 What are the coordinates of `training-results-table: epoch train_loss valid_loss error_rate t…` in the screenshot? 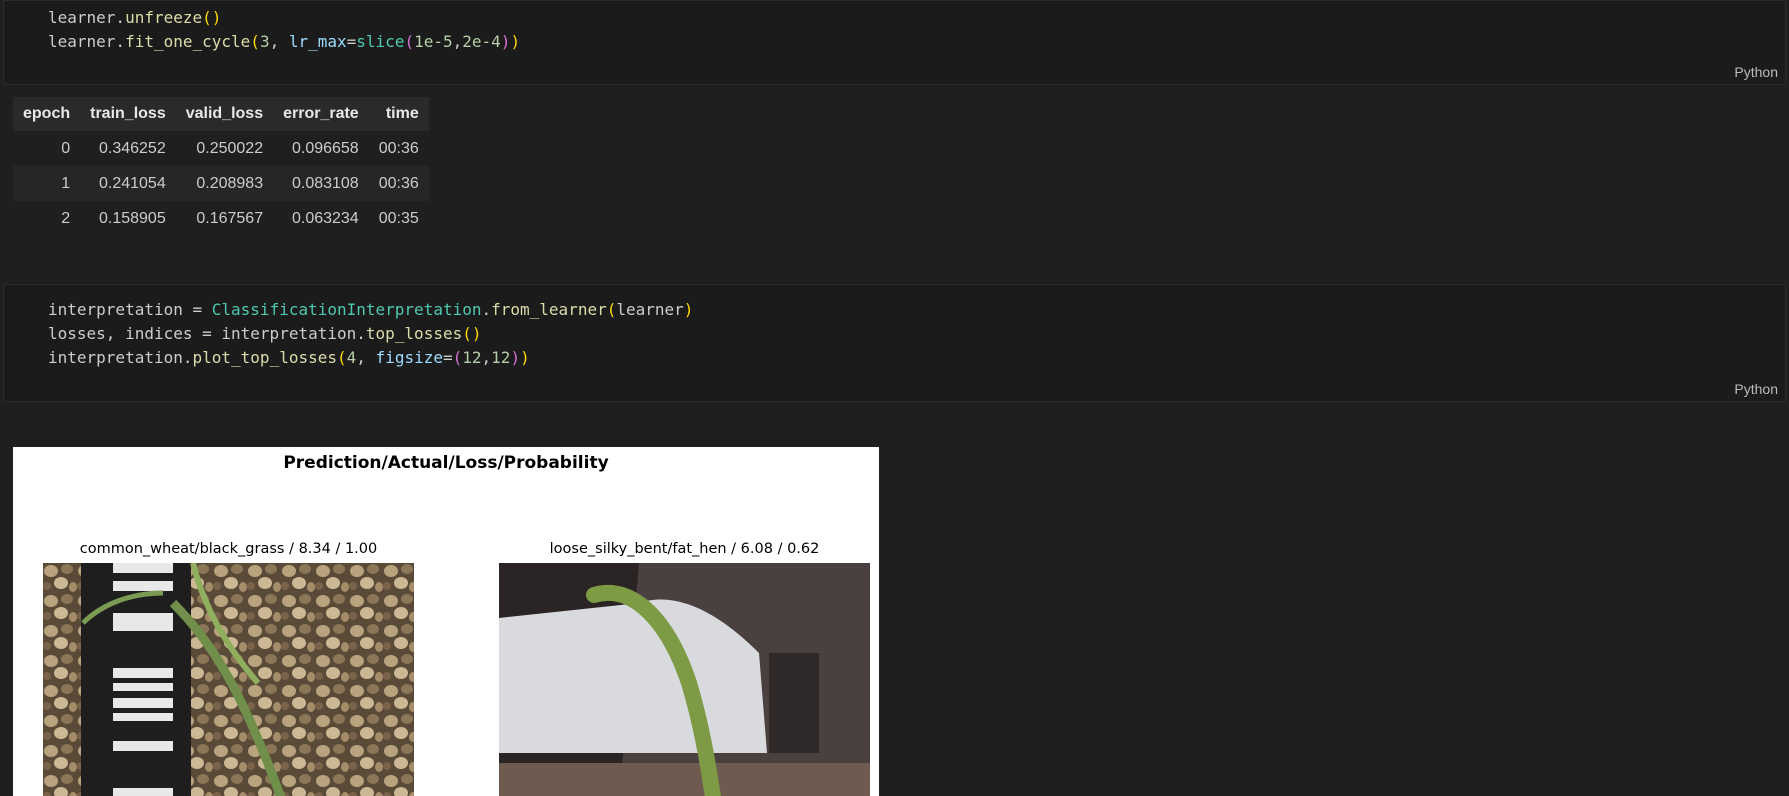 It's located at (221, 166).